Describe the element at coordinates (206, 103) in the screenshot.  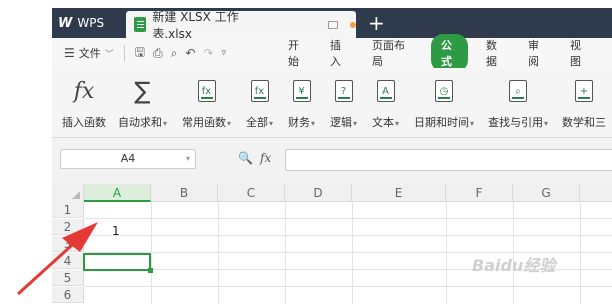
I see `common-functions-button: fx 常用函数▾` at that location.